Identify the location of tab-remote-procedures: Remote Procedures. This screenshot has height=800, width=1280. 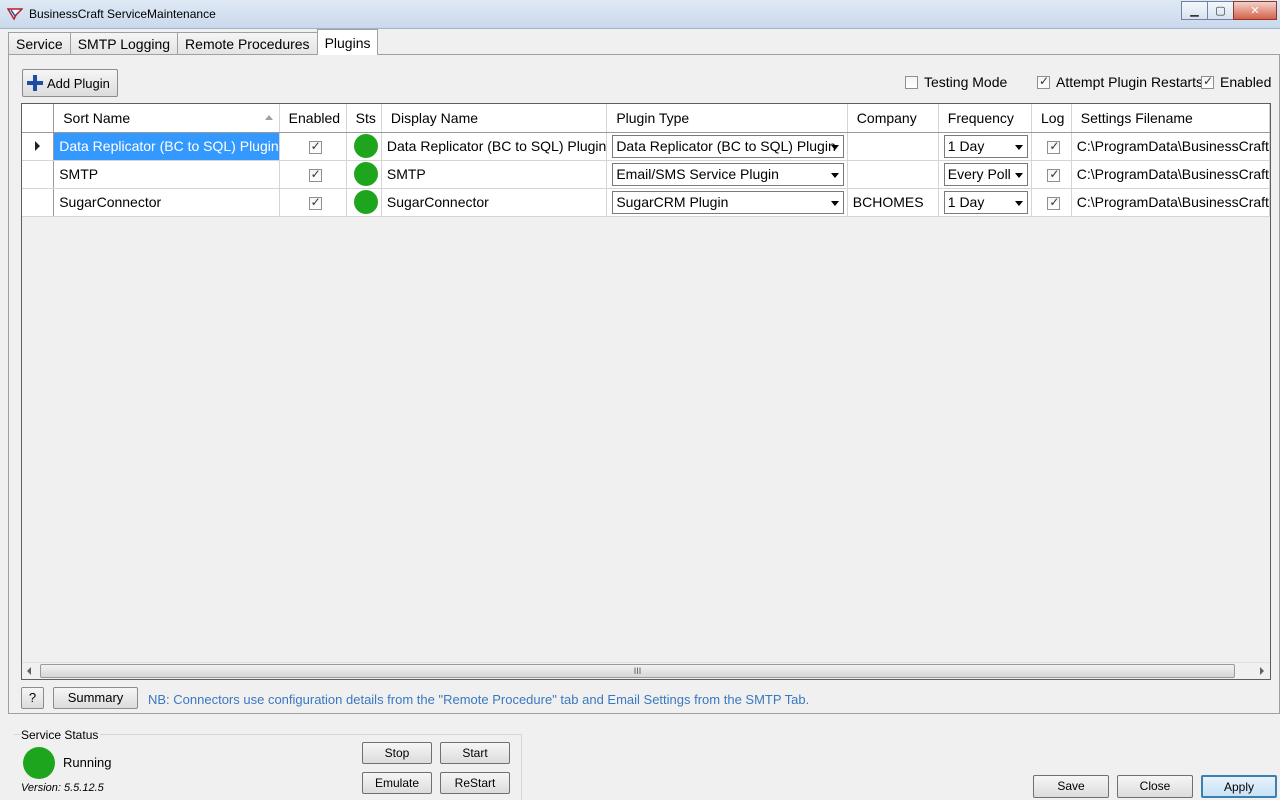
(247, 43).